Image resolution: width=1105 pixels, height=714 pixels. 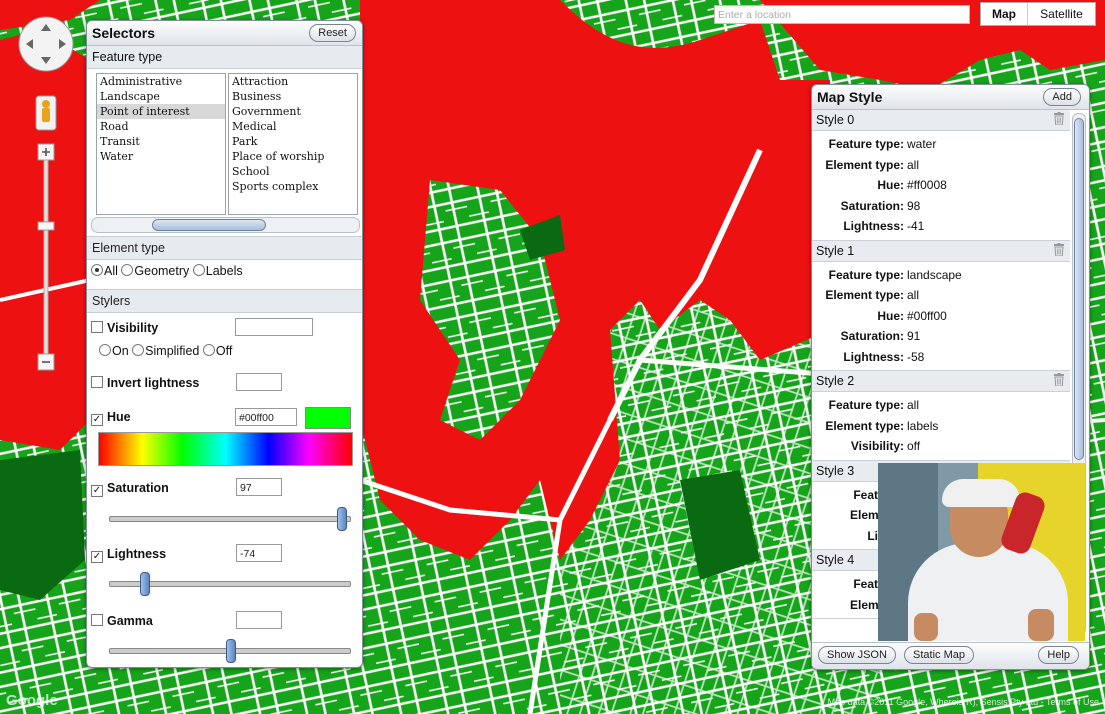 What do you see at coordinates (114, 351) in the screenshot?
I see `visibility-on-radio: On` at bounding box center [114, 351].